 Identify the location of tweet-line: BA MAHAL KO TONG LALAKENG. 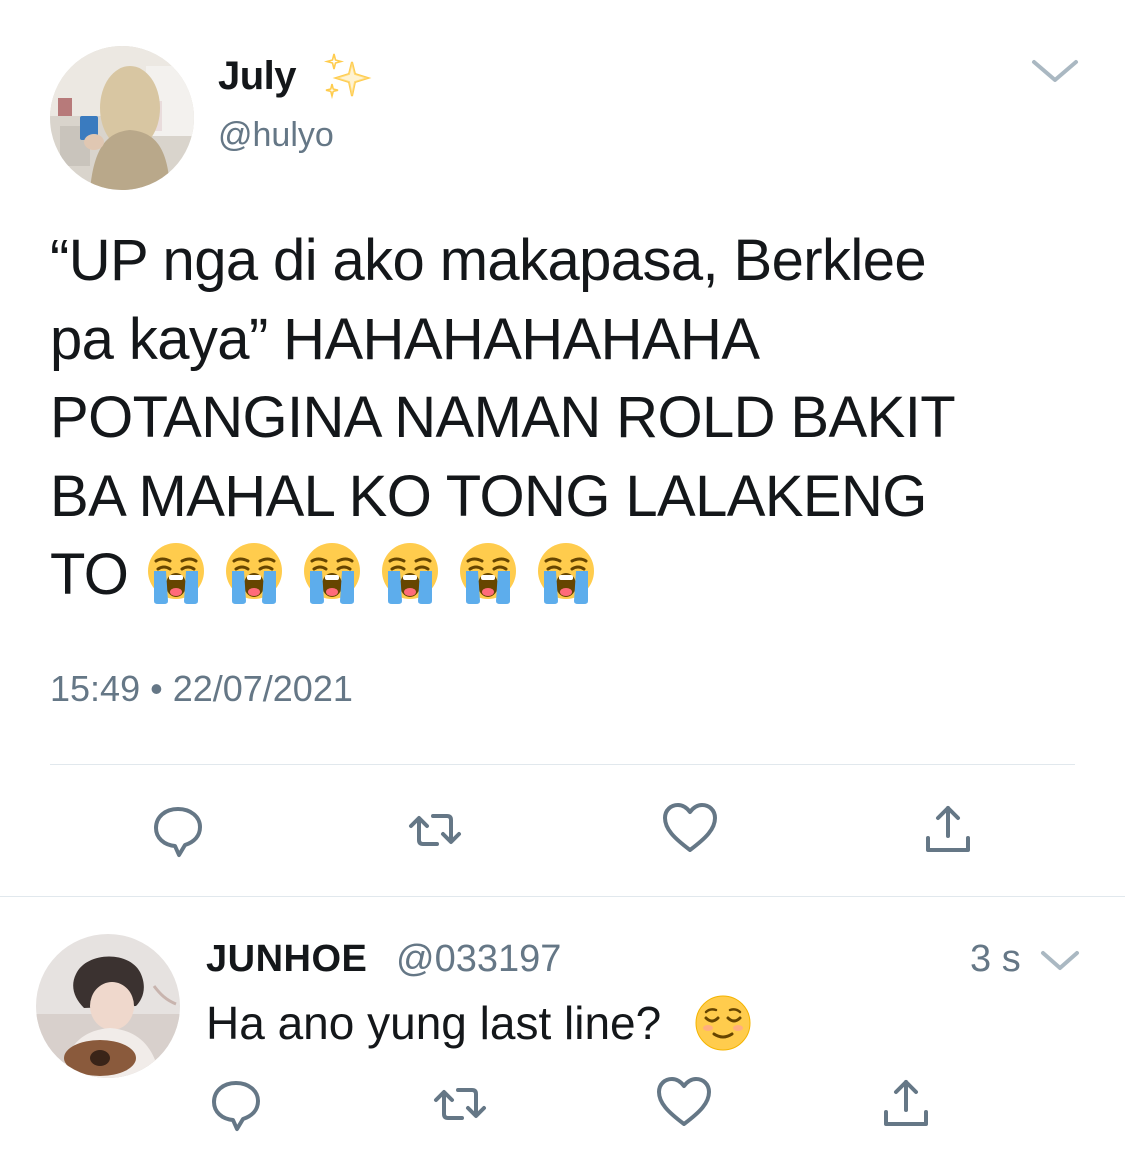
(488, 496).